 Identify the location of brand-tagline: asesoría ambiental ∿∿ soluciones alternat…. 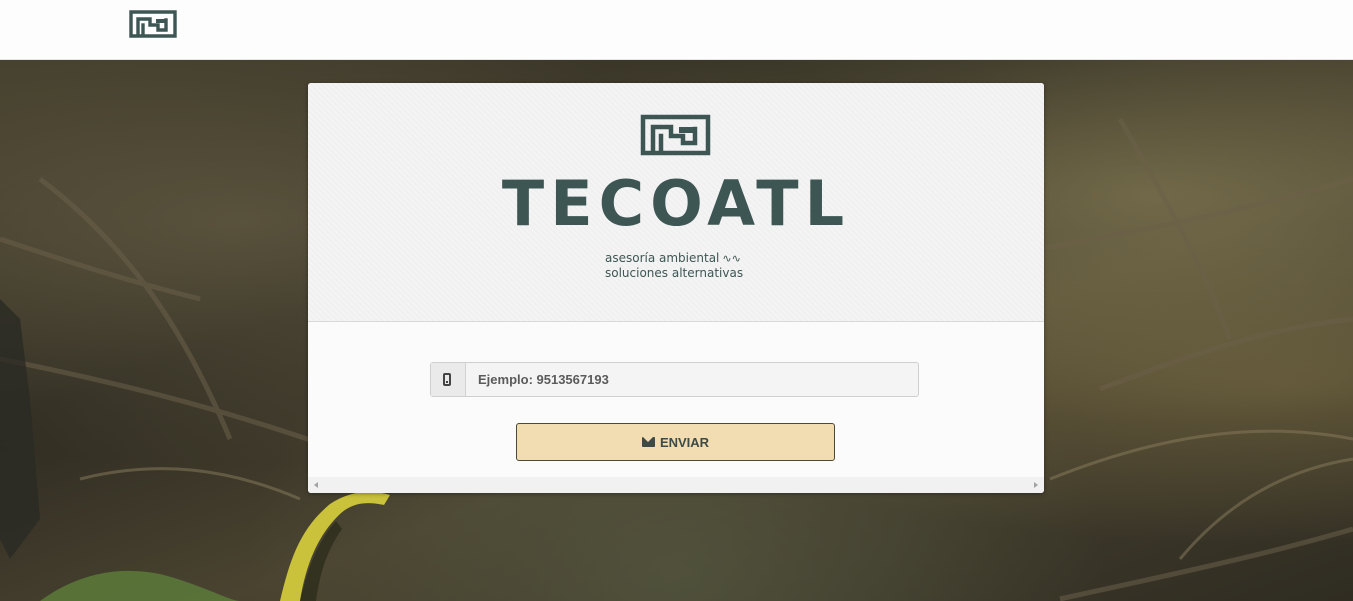
(674, 266).